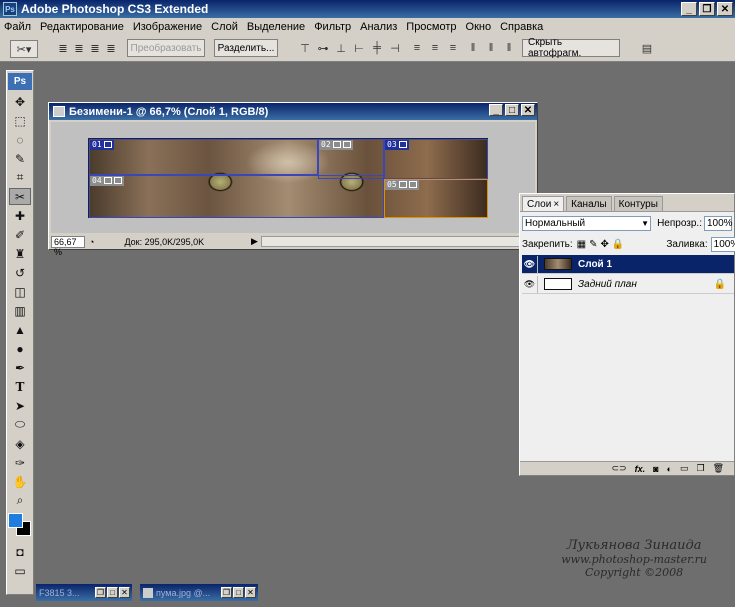  I want to click on align-top-icon: ⊤, so click(305, 48).